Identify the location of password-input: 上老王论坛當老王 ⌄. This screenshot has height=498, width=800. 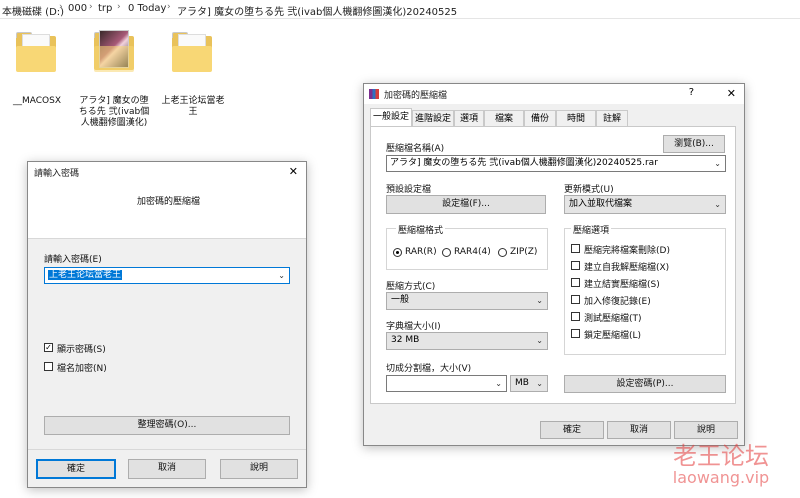
(167, 275).